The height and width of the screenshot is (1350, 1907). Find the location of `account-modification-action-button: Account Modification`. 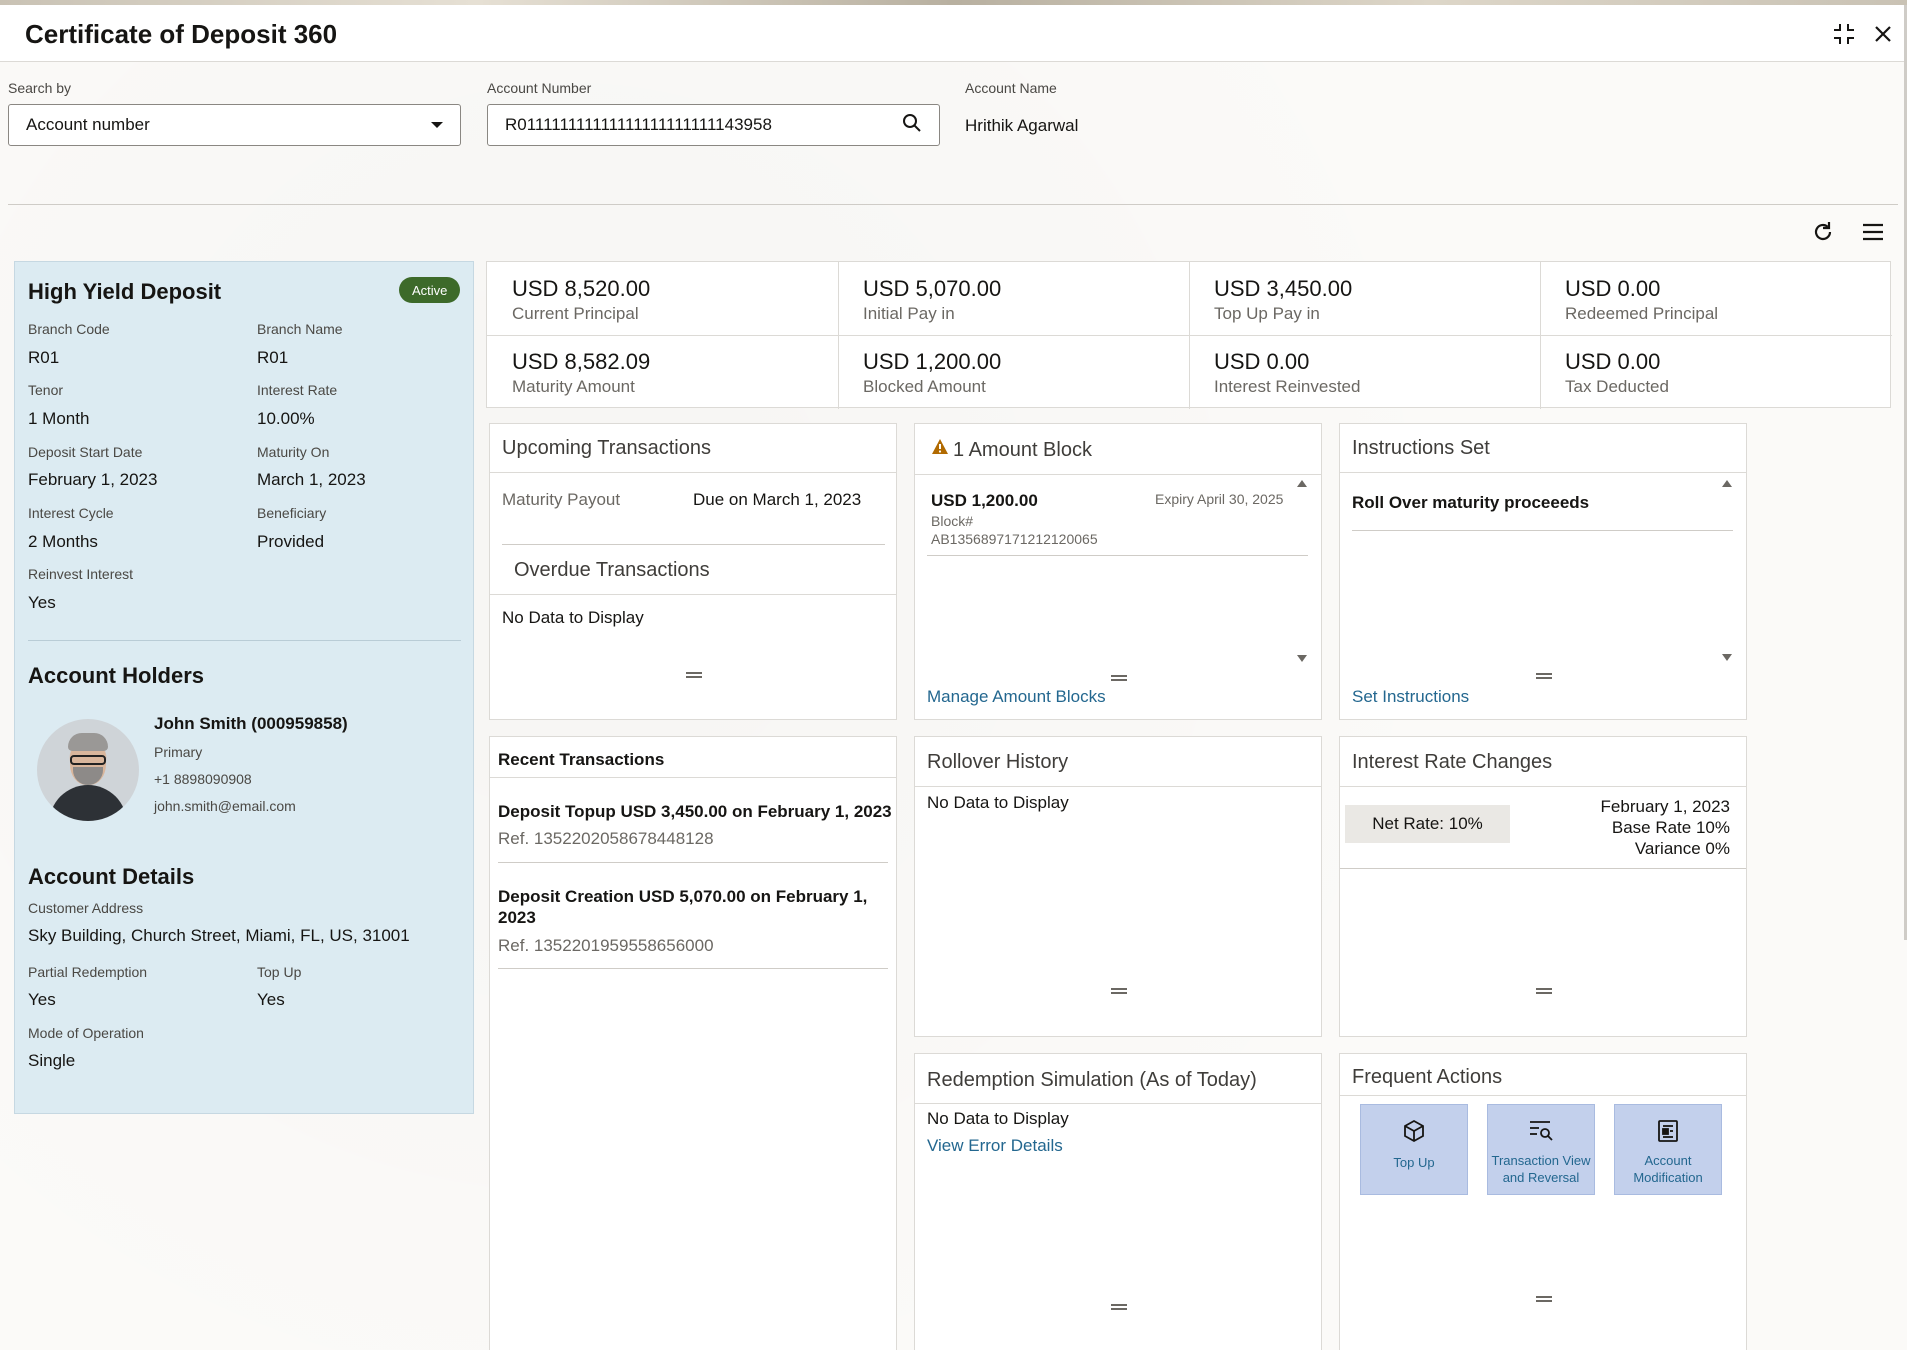

account-modification-action-button: Account Modification is located at coordinates (1668, 1149).